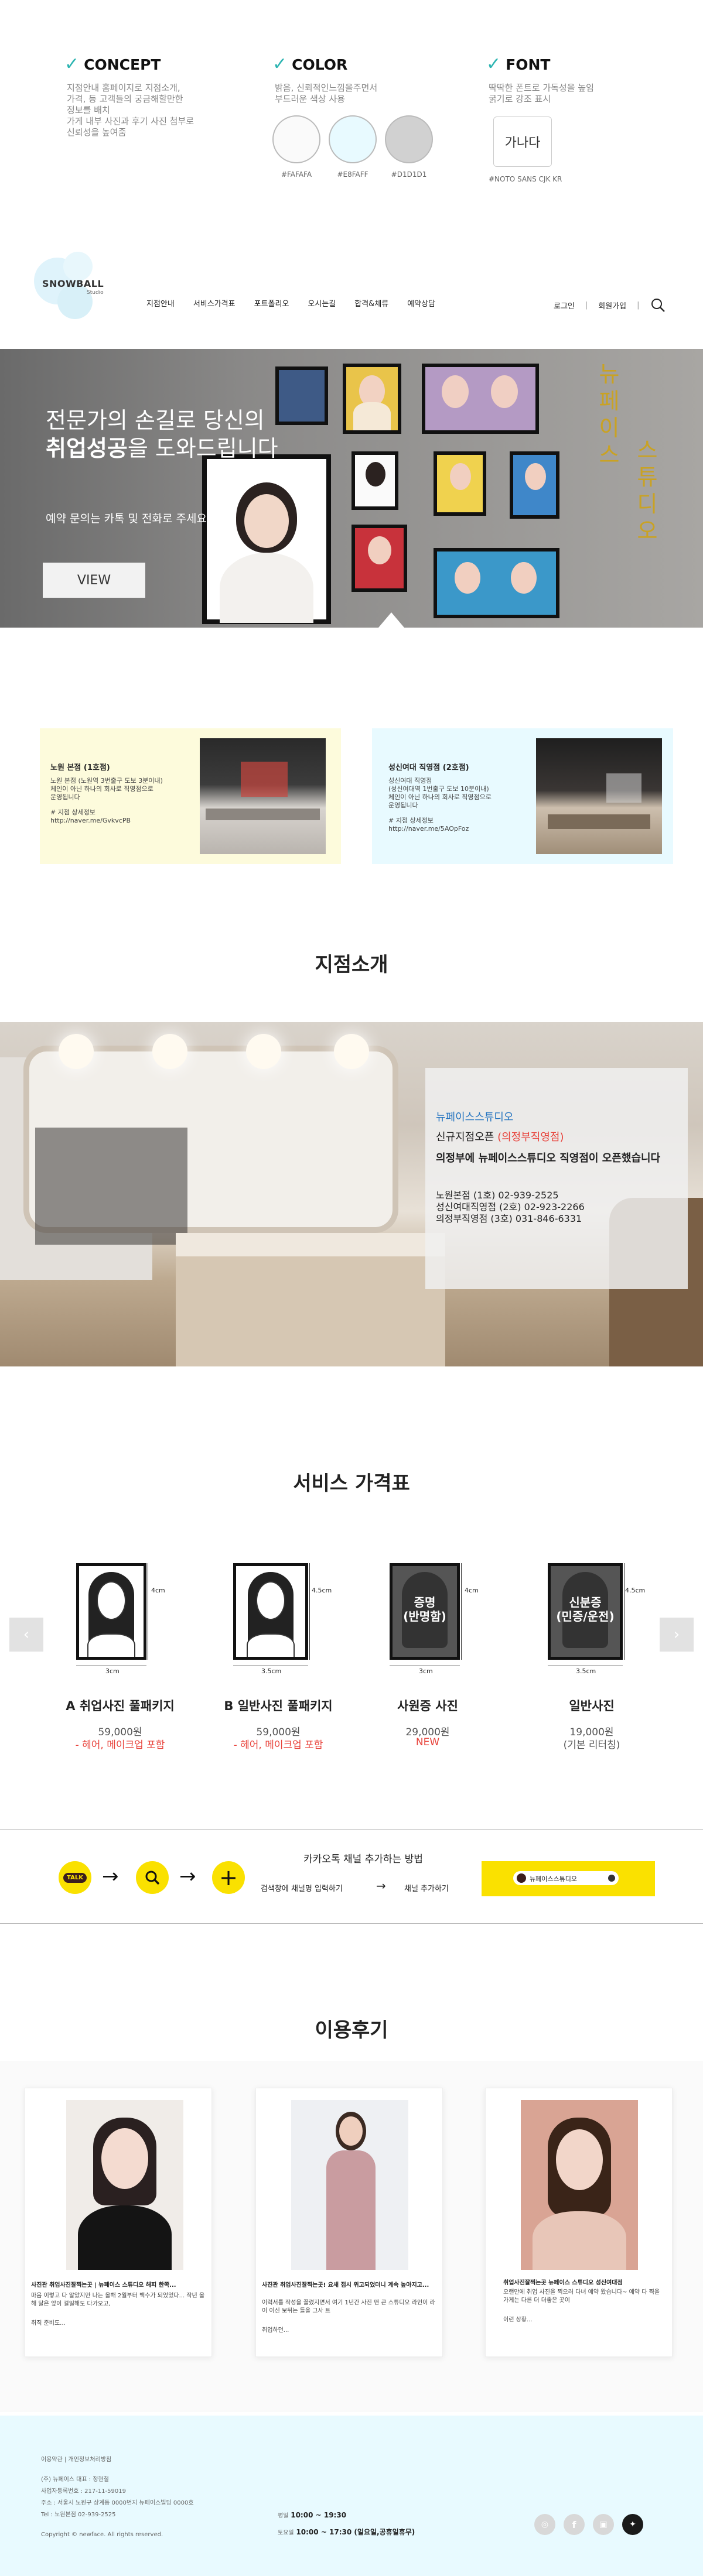 This screenshot has width=703, height=2576. What do you see at coordinates (214, 303) in the screenshot?
I see `nav-item-pricing: 서비스가격표` at bounding box center [214, 303].